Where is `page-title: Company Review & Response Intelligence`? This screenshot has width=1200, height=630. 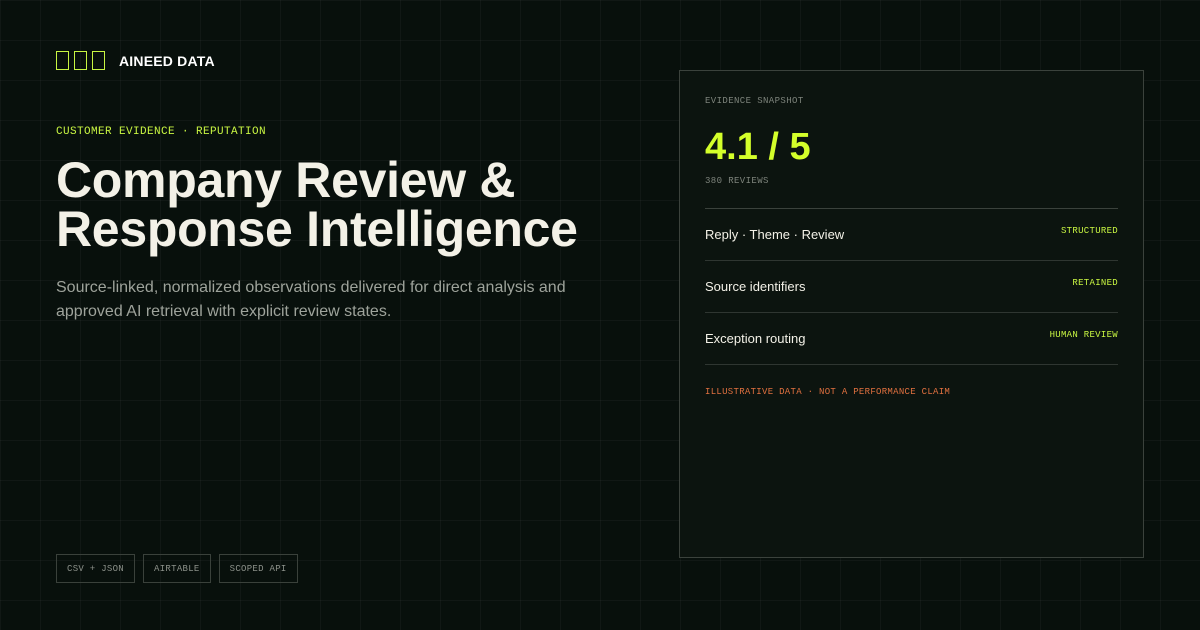 page-title: Company Review & Response Intelligence is located at coordinates (356, 204).